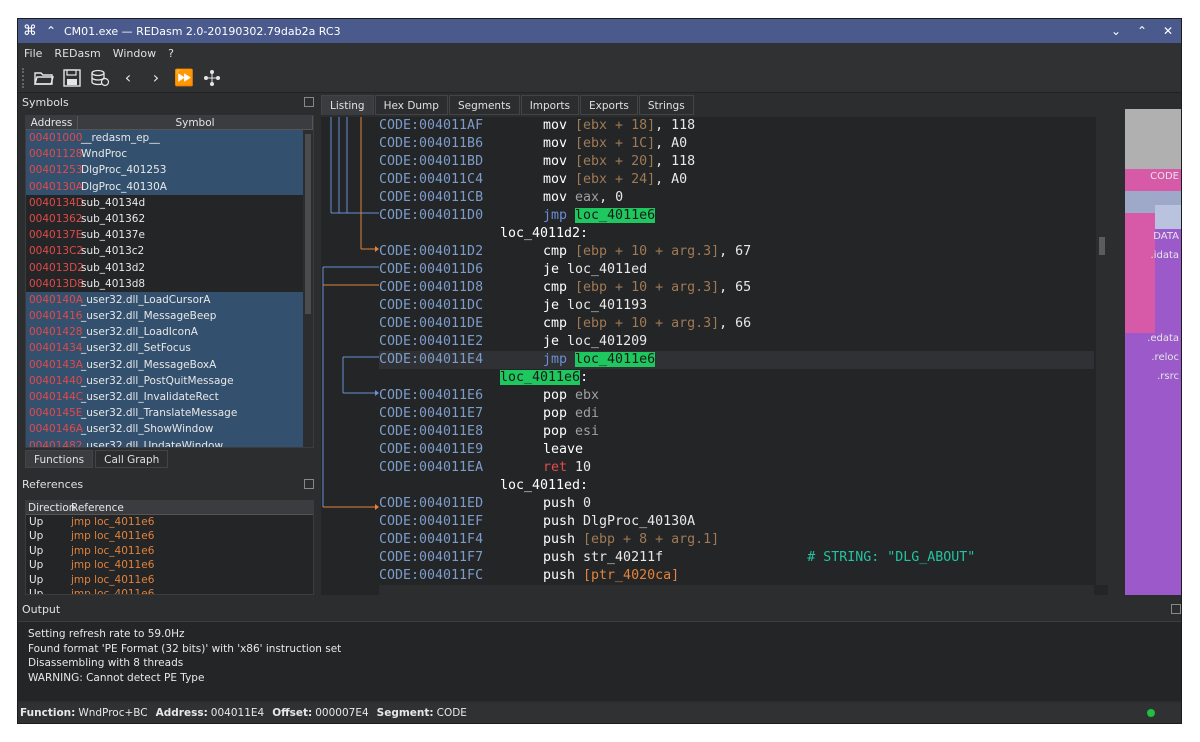 This screenshot has width=1200, height=742. Describe the element at coordinates (169, 429) in the screenshot. I see `symbol-row: 0040146A _user32.dll_ShowWindow` at that location.